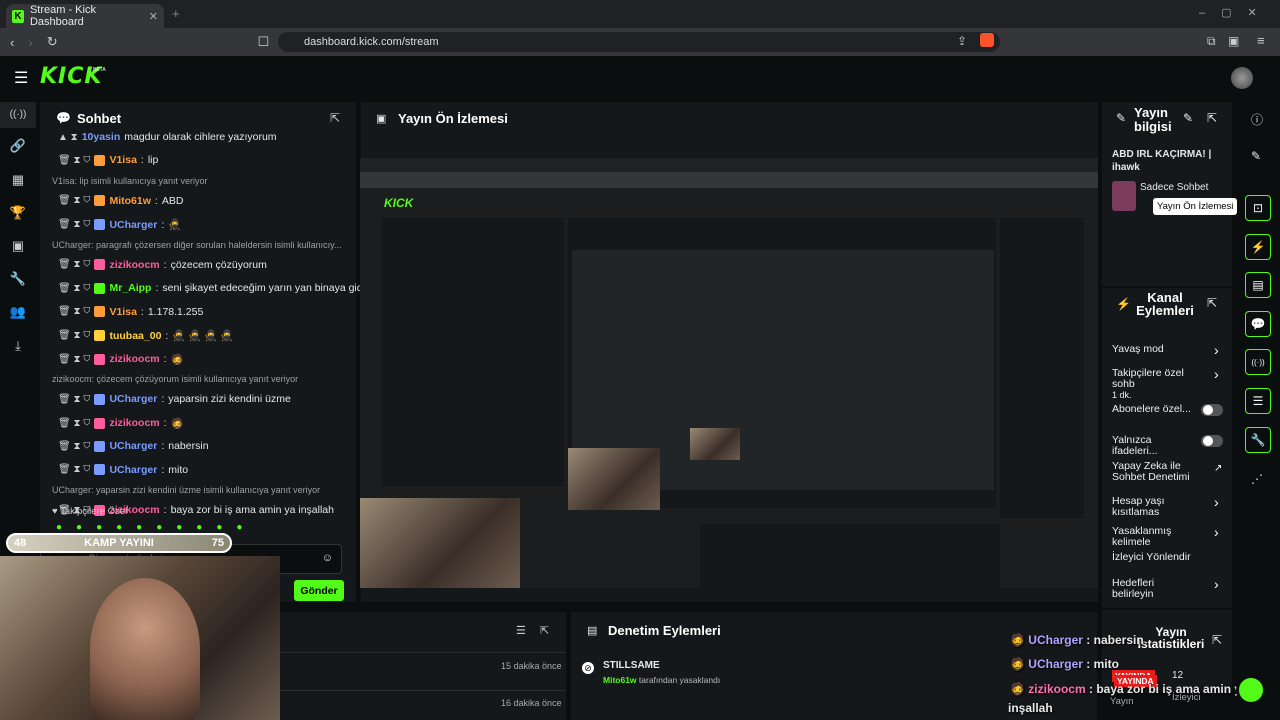  Describe the element at coordinates (1154, 349) in the screenshot. I see `channel-action-item: Yavaş mod` at that location.